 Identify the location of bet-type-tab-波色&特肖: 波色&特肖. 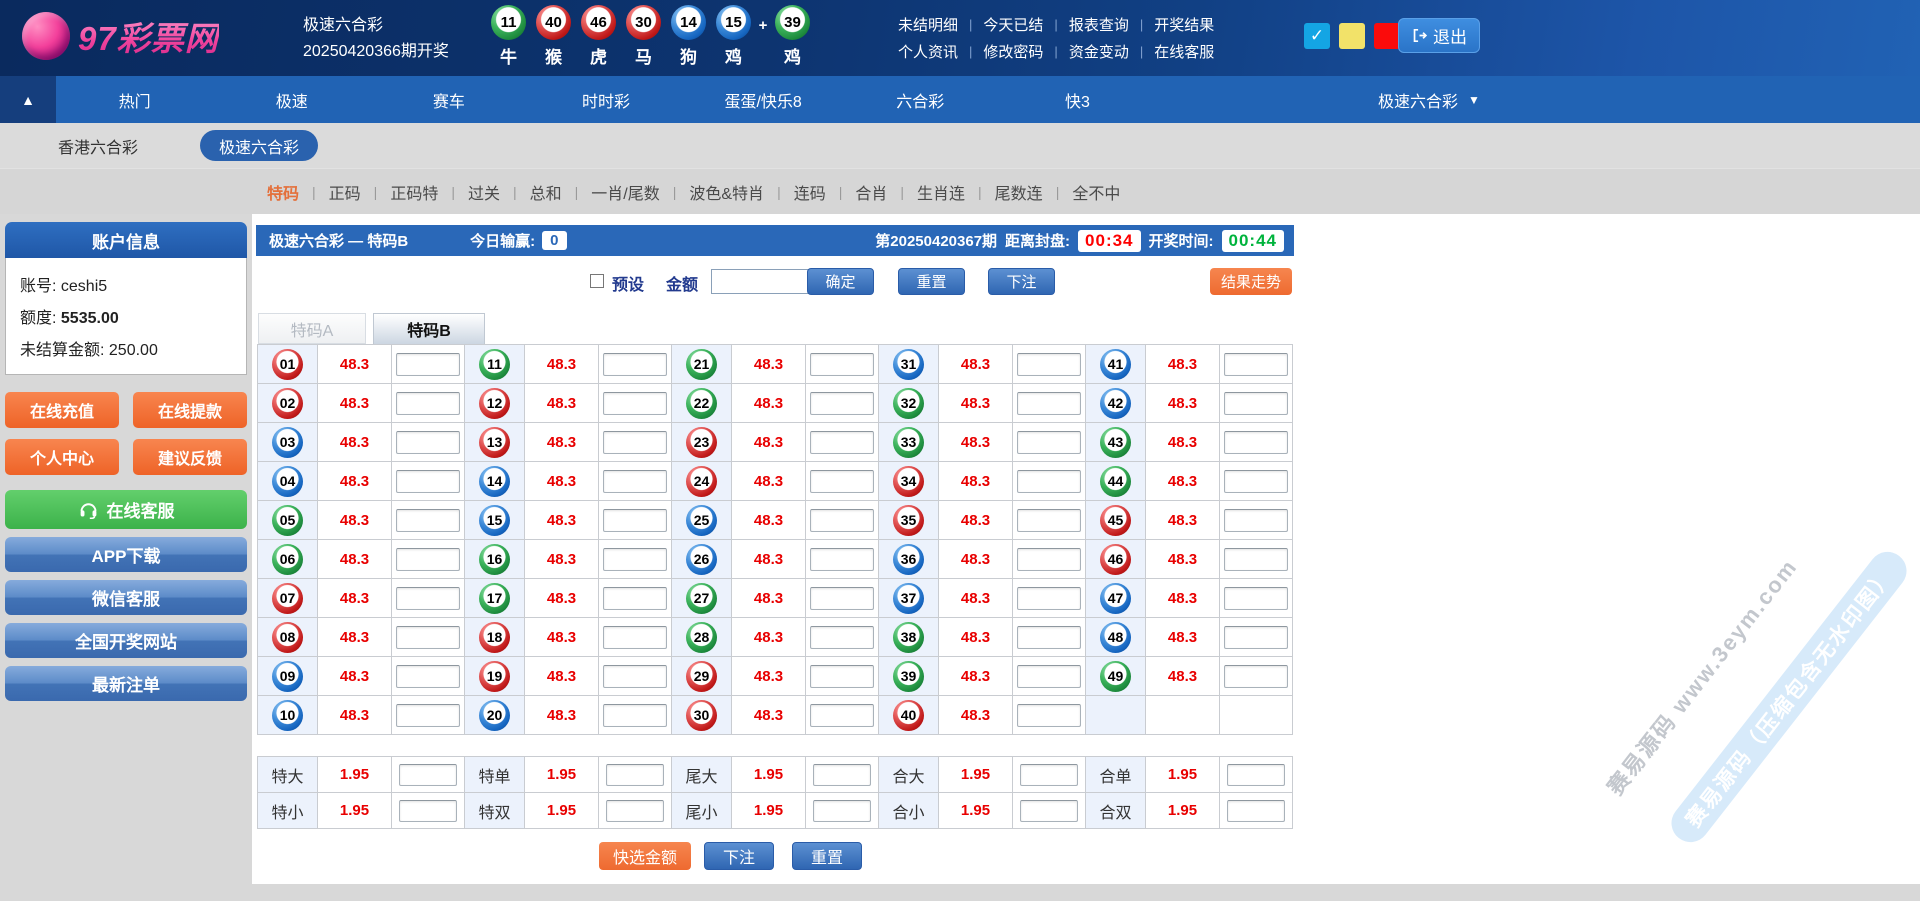
(726, 192).